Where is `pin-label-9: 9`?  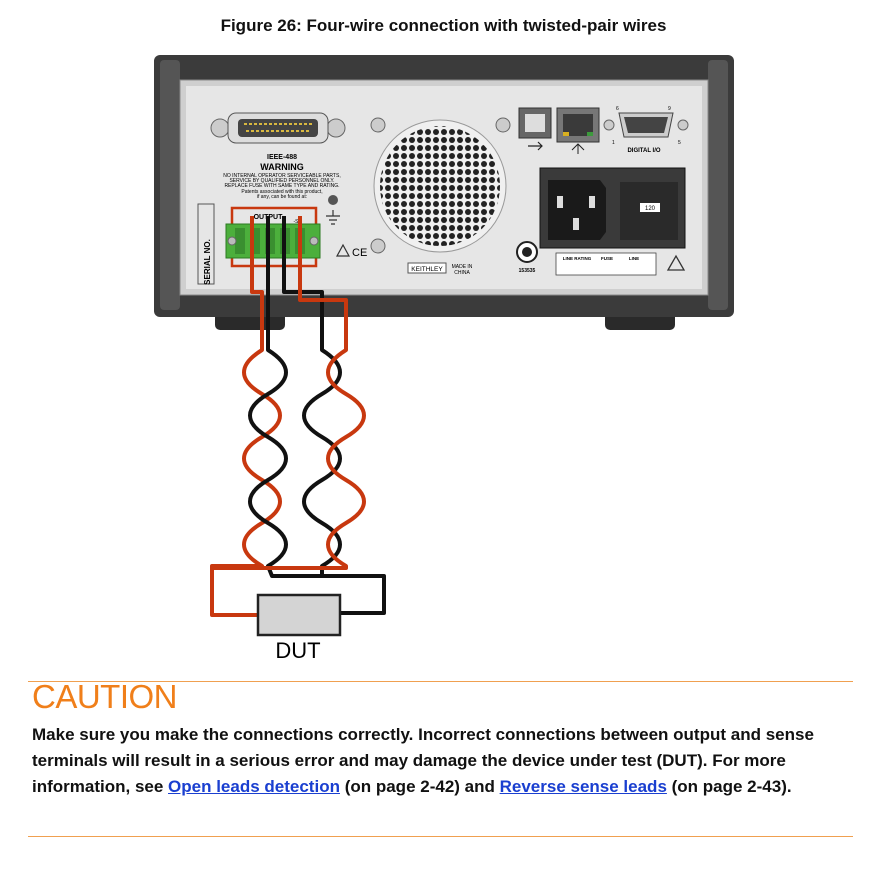 pin-label-9: 9 is located at coordinates (669, 109).